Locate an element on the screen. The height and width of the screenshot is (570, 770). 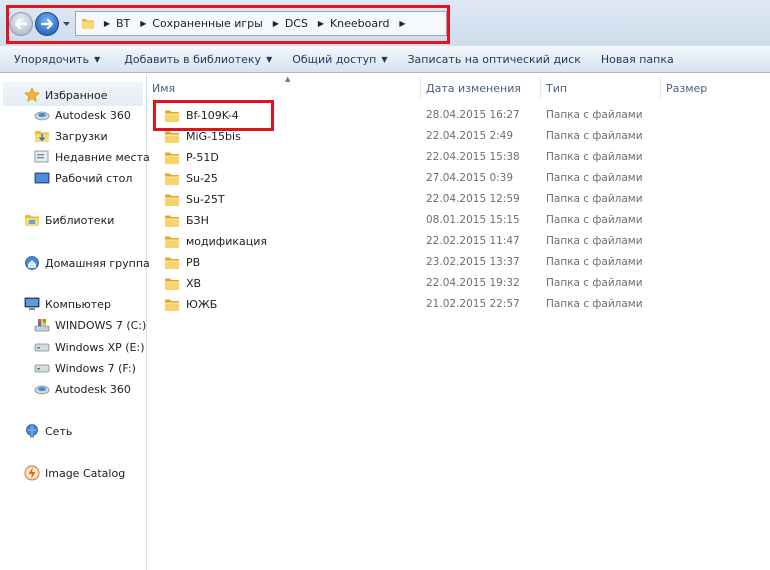
nav-item-image-catalog: Image Catalog is located at coordinates (74, 473).